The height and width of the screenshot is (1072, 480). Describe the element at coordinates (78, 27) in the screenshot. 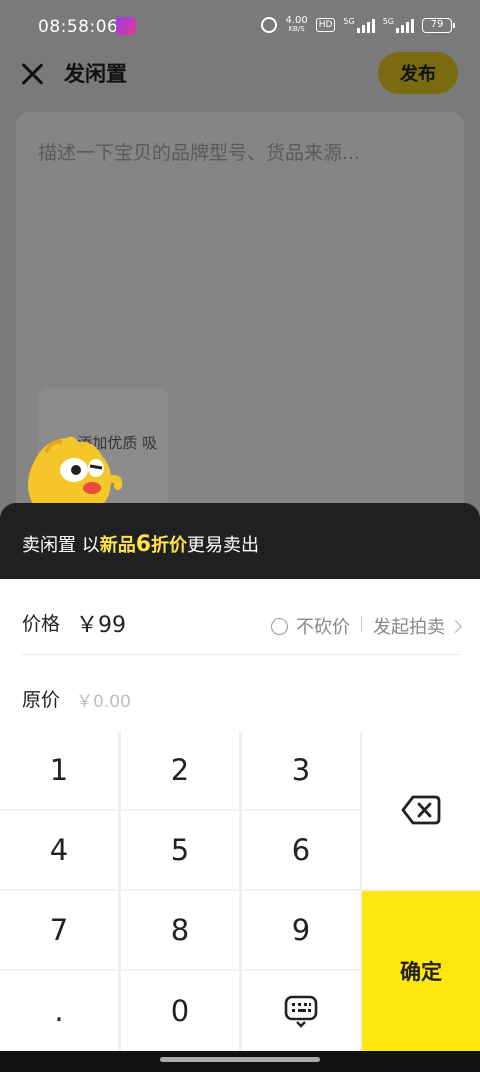

I see `status-time: 08:58:06` at that location.